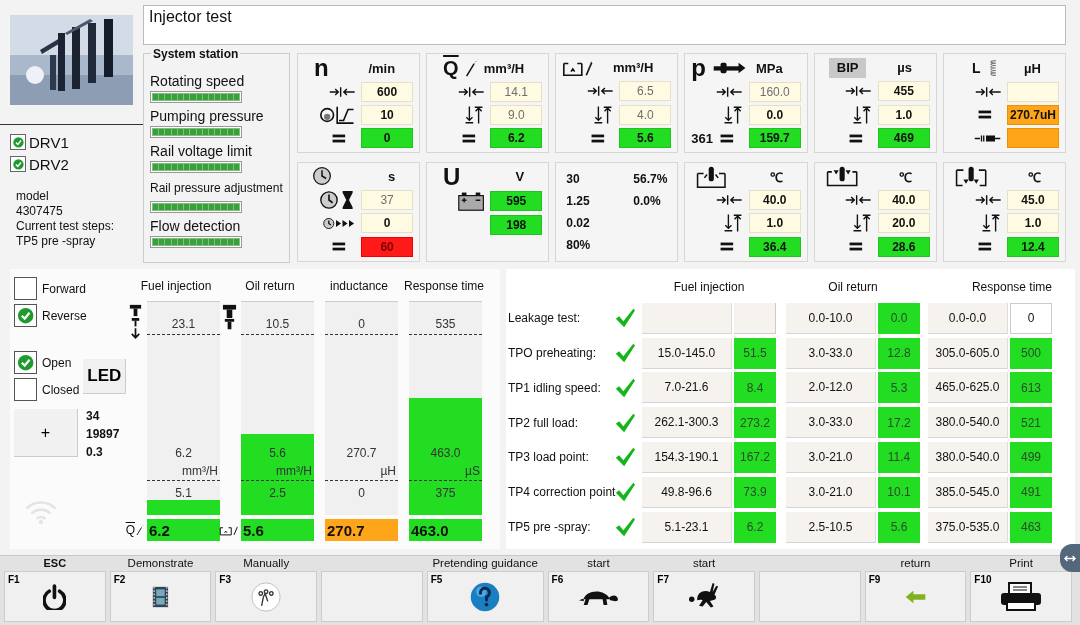  I want to click on function-key: F7, so click(704, 596).